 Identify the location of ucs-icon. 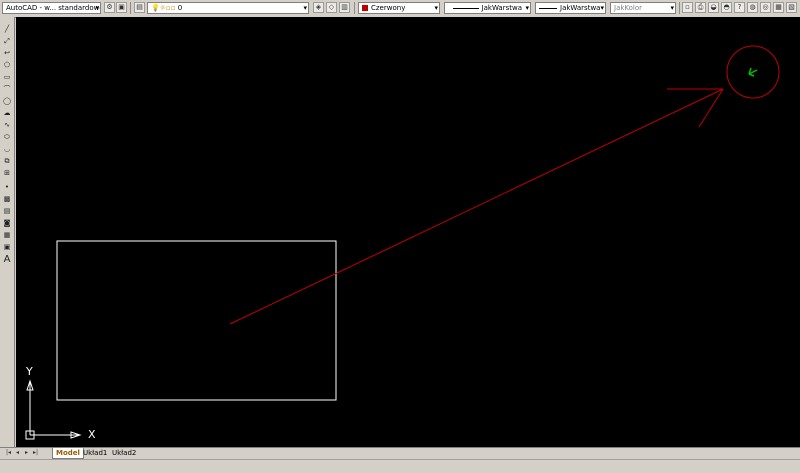
(53, 409).